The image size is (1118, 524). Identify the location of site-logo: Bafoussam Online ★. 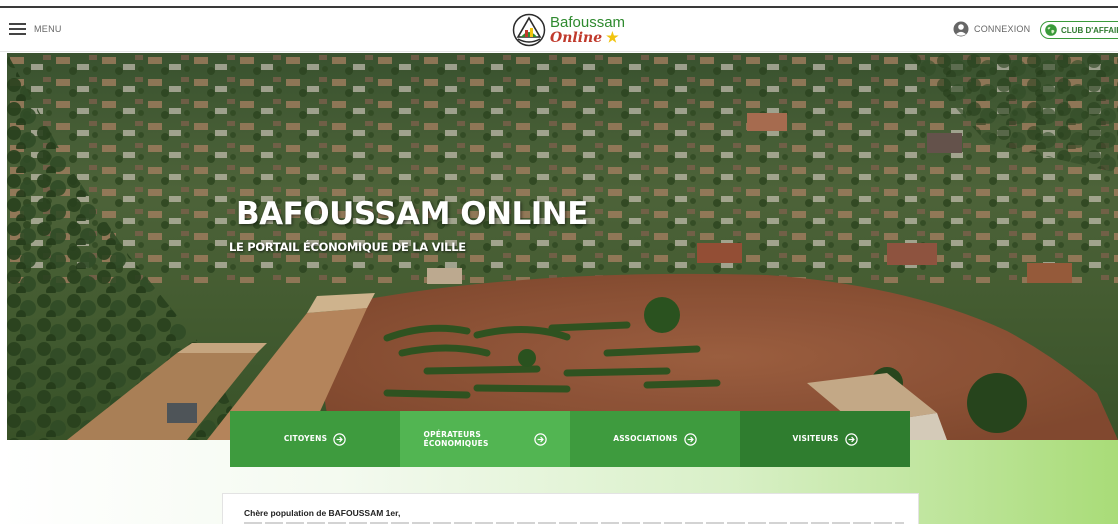
(568, 30).